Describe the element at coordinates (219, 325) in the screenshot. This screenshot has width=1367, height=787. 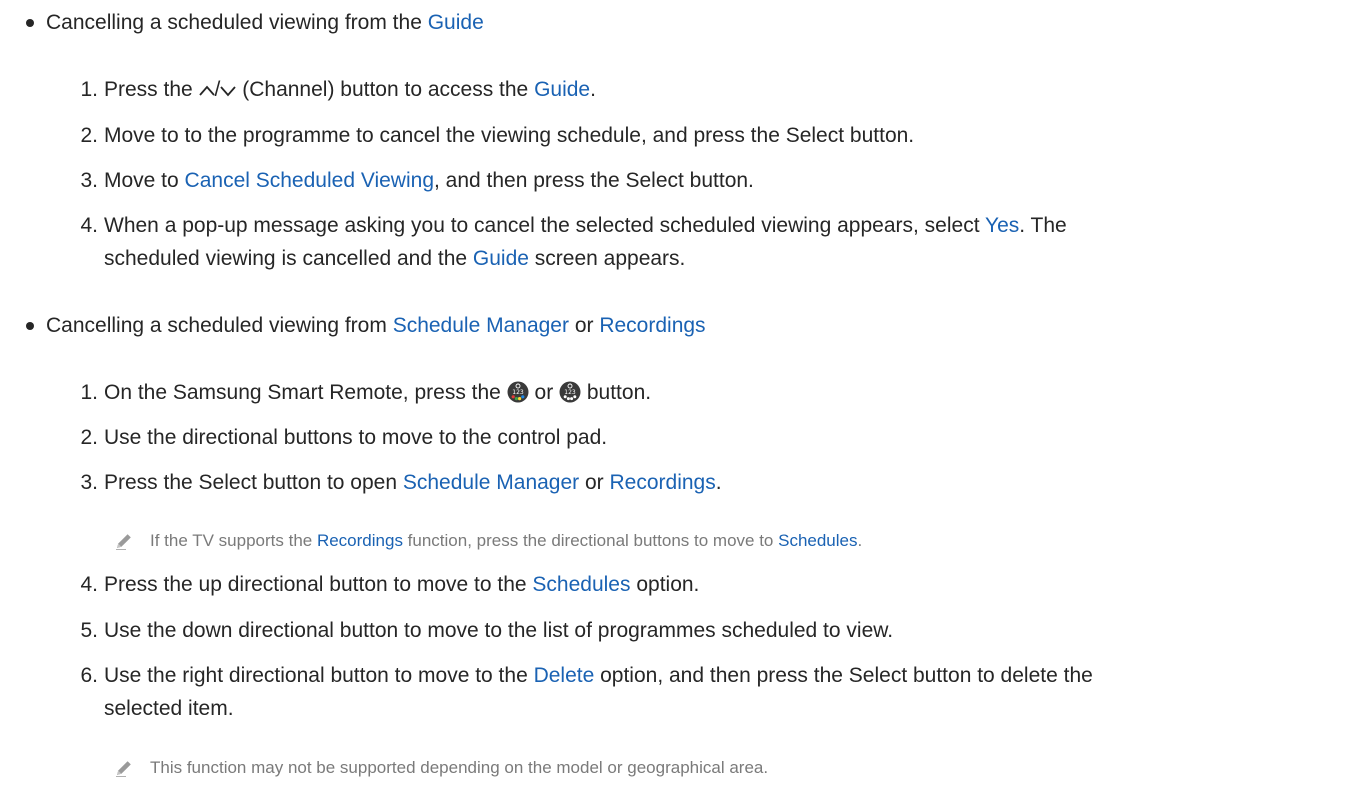
I see `bullet-text: Cancelling a scheduled viewing from` at that location.